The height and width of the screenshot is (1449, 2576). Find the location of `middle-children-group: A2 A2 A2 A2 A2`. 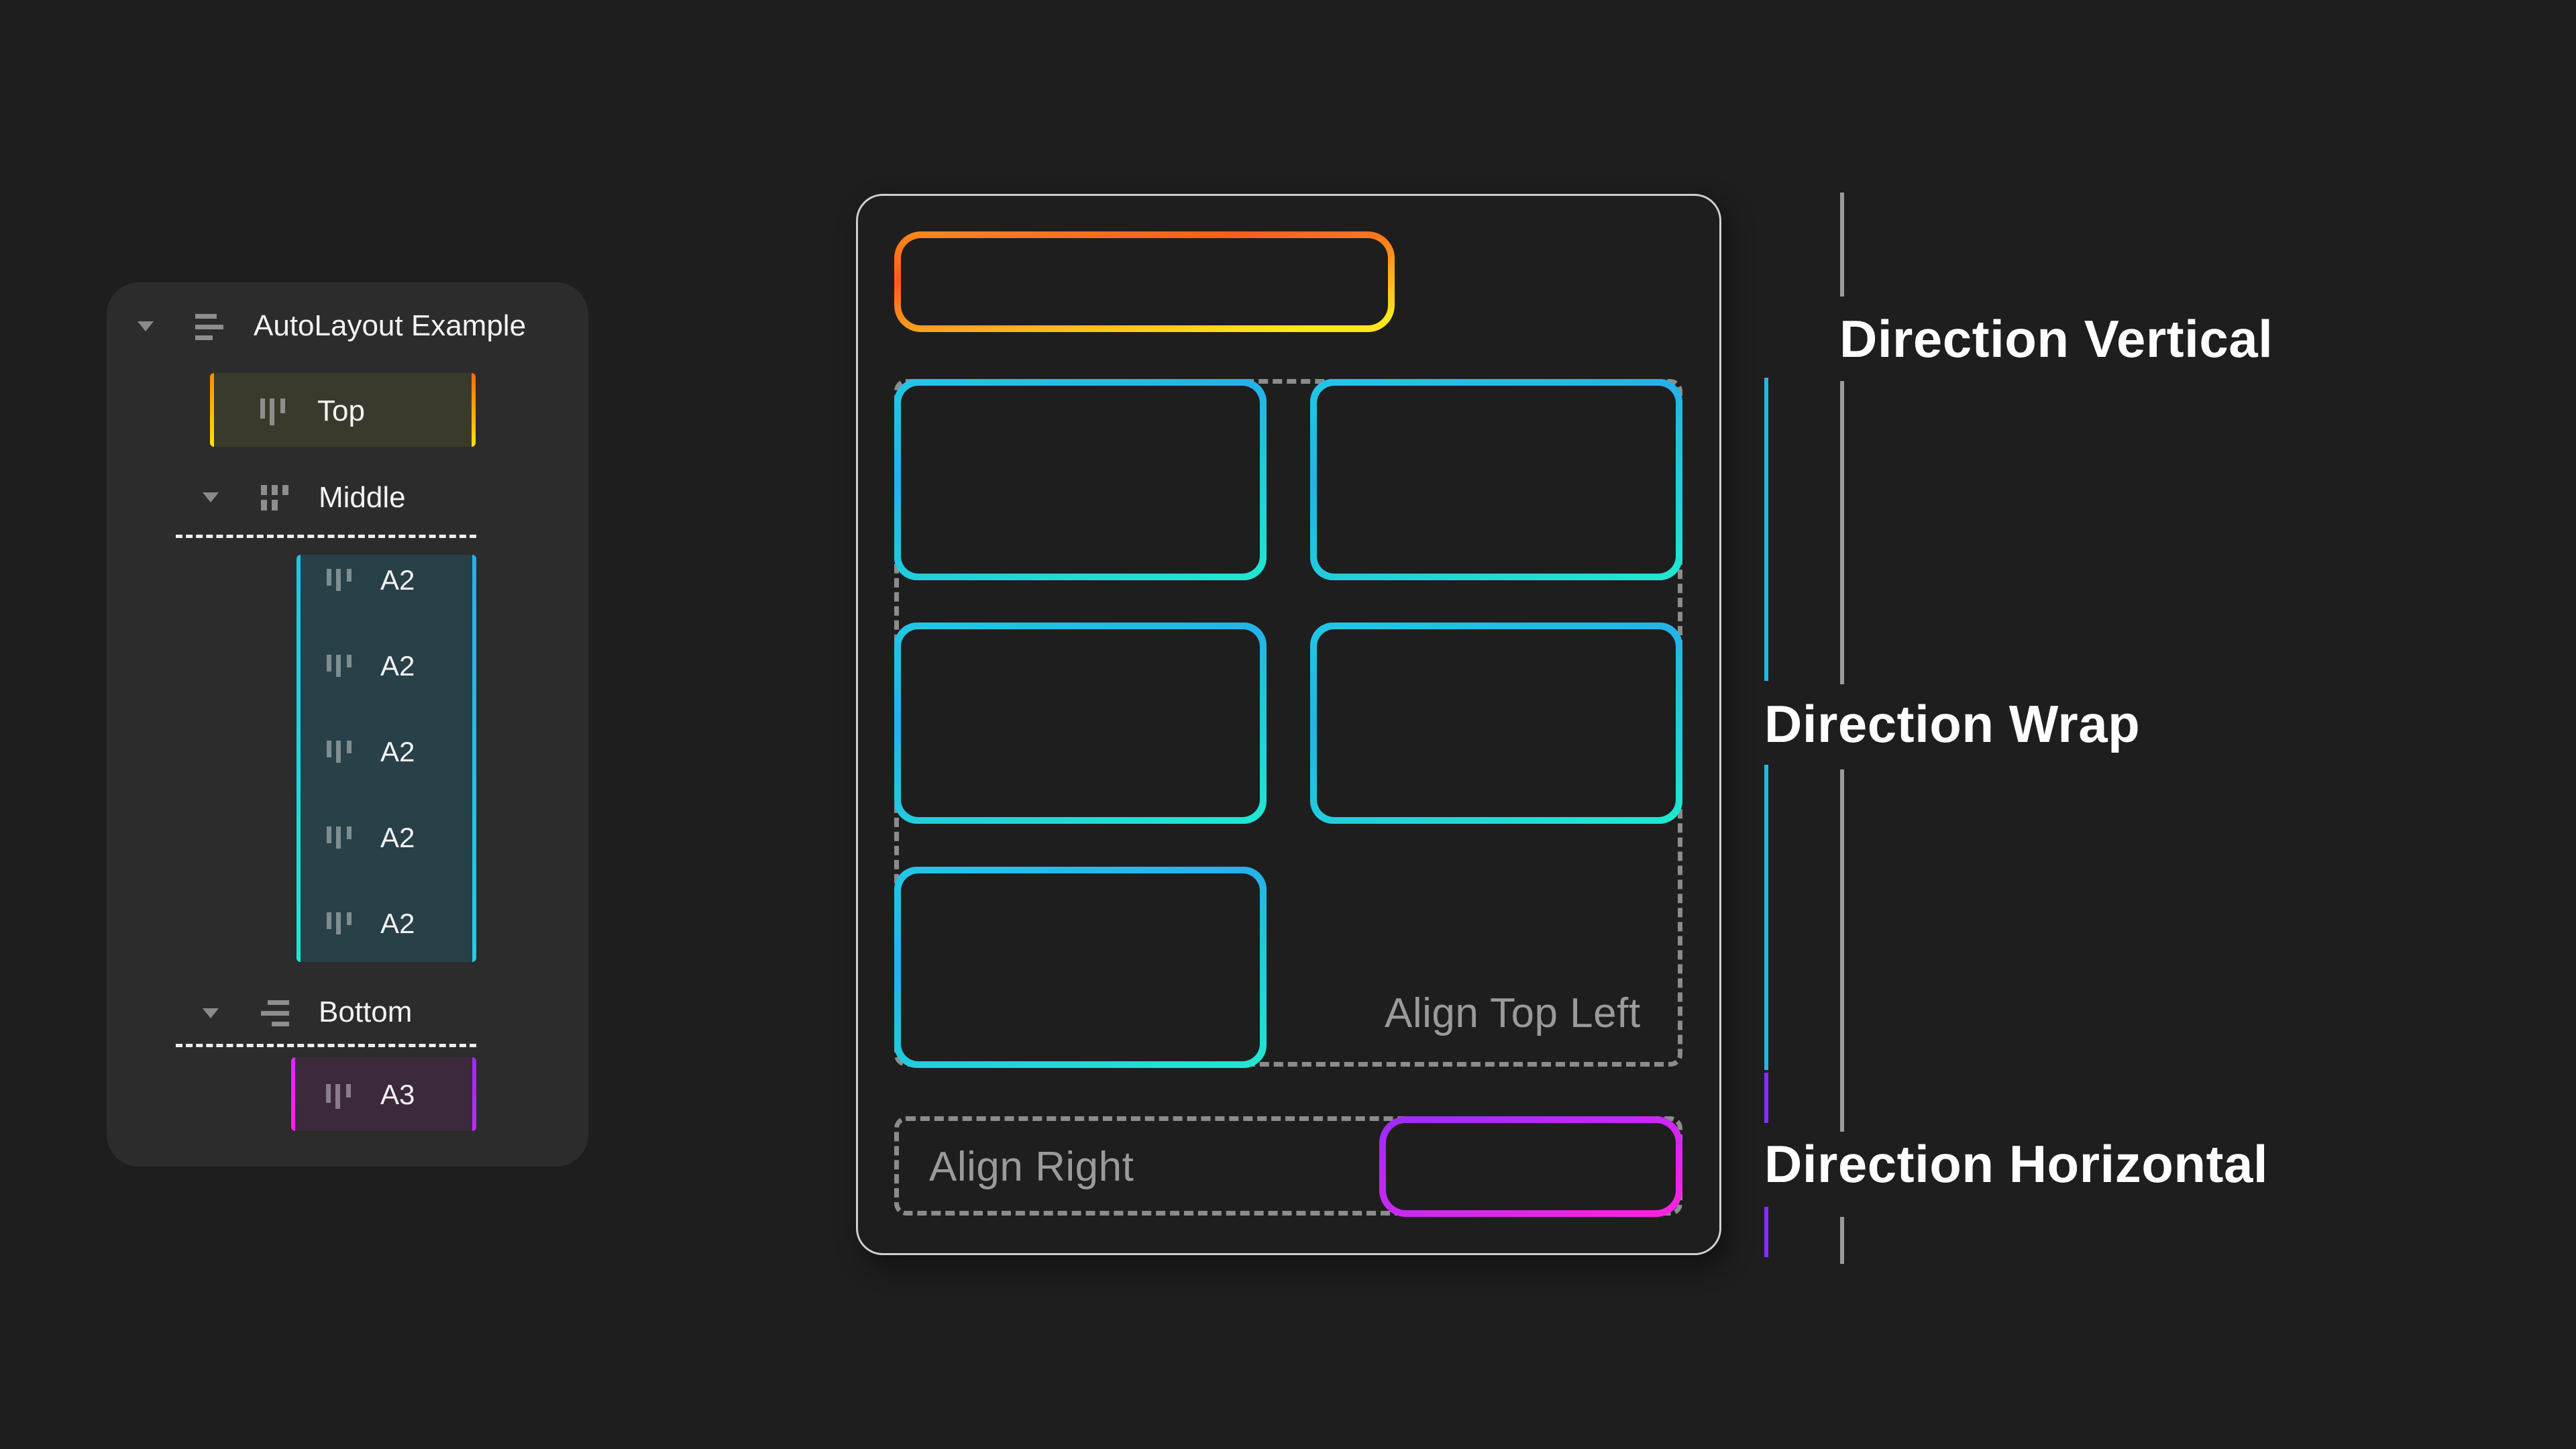

middle-children-group: A2 A2 A2 A2 A2 is located at coordinates (386, 758).